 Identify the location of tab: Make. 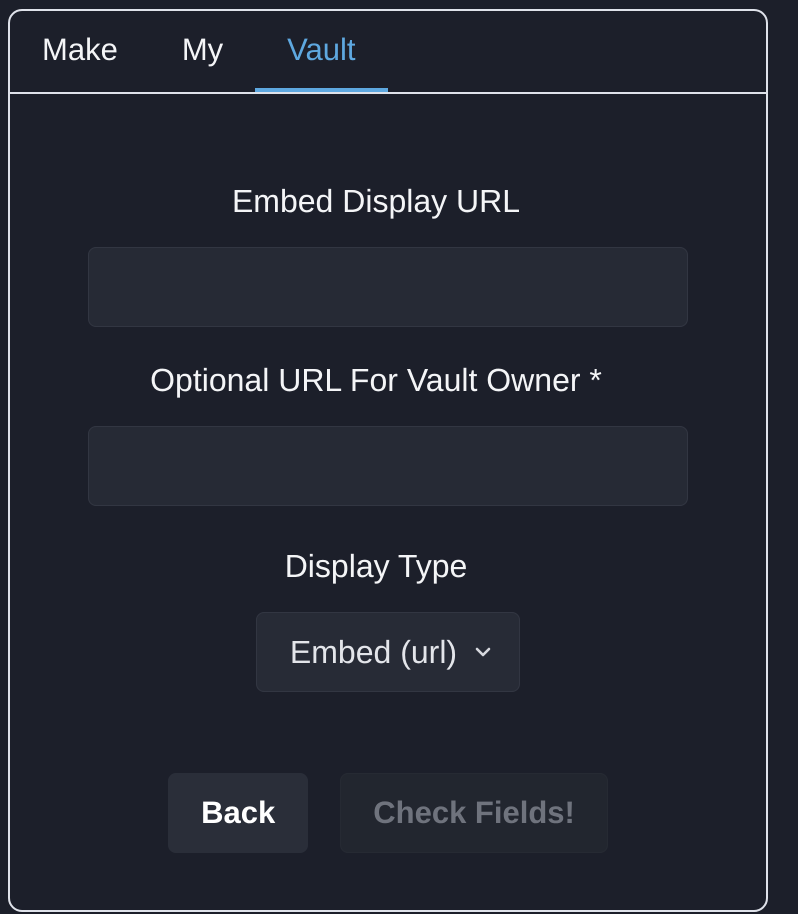
(80, 51).